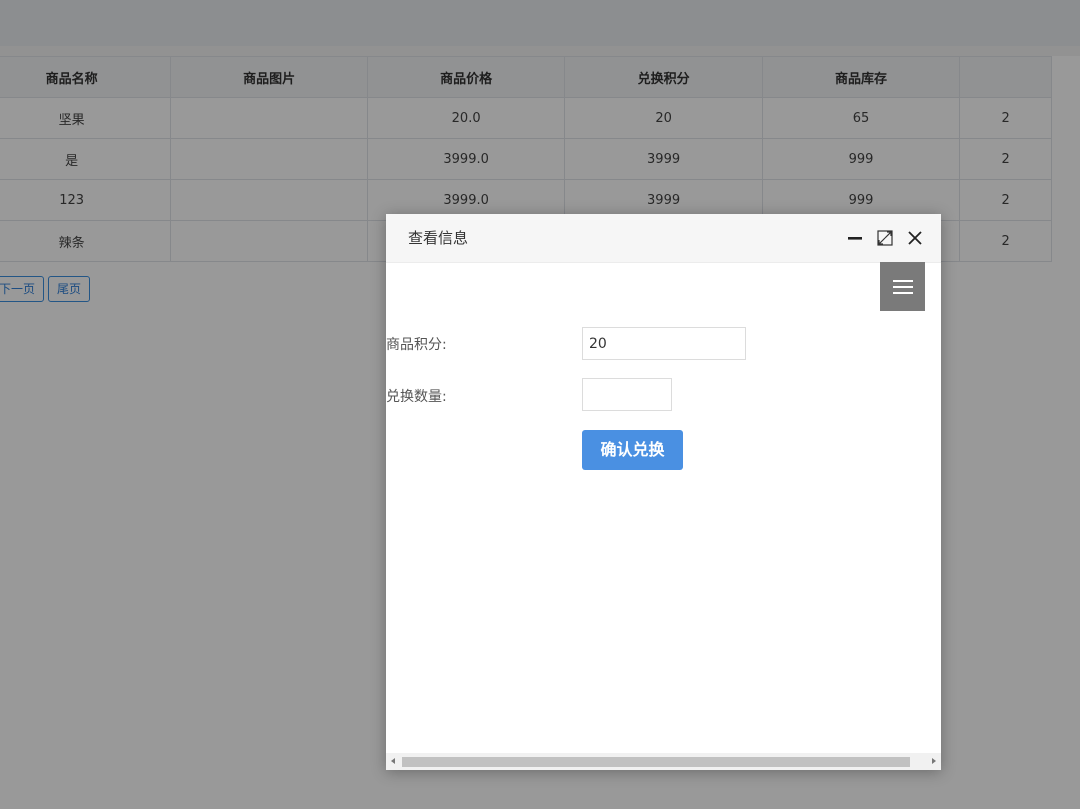 This screenshot has height=809, width=1080. Describe the element at coordinates (855, 238) in the screenshot. I see `minimize-icon` at that location.